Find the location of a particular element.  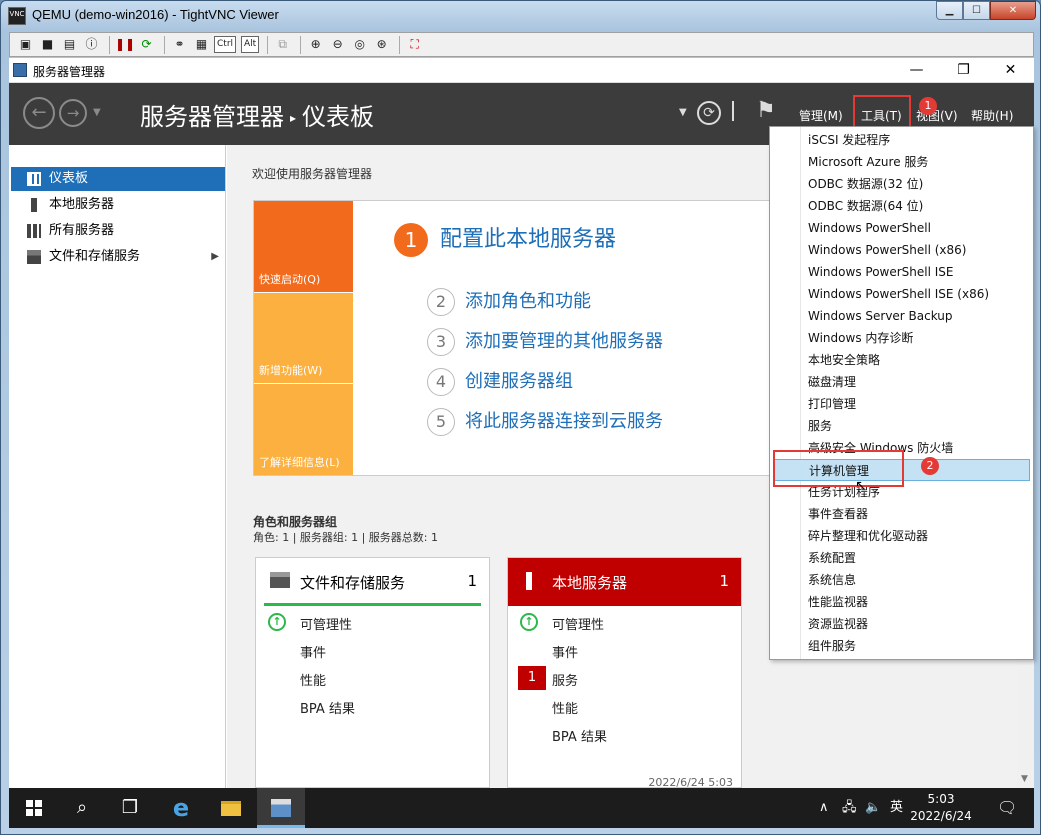

role-card-file-storage: 文件和存储服务 1 ↑ 可管理性 事件 性能 BPA 结果 is located at coordinates (372, 672).